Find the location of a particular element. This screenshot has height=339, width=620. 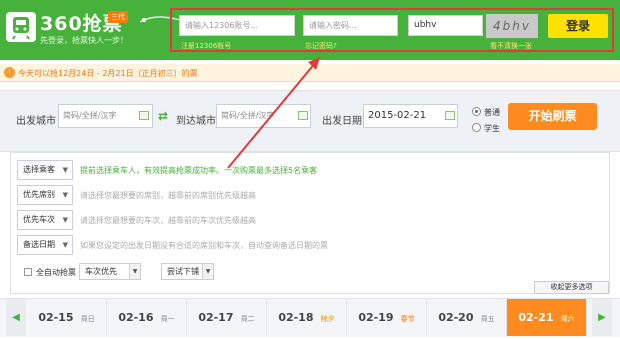

ticket-type-normal-radio is located at coordinates (476, 111).